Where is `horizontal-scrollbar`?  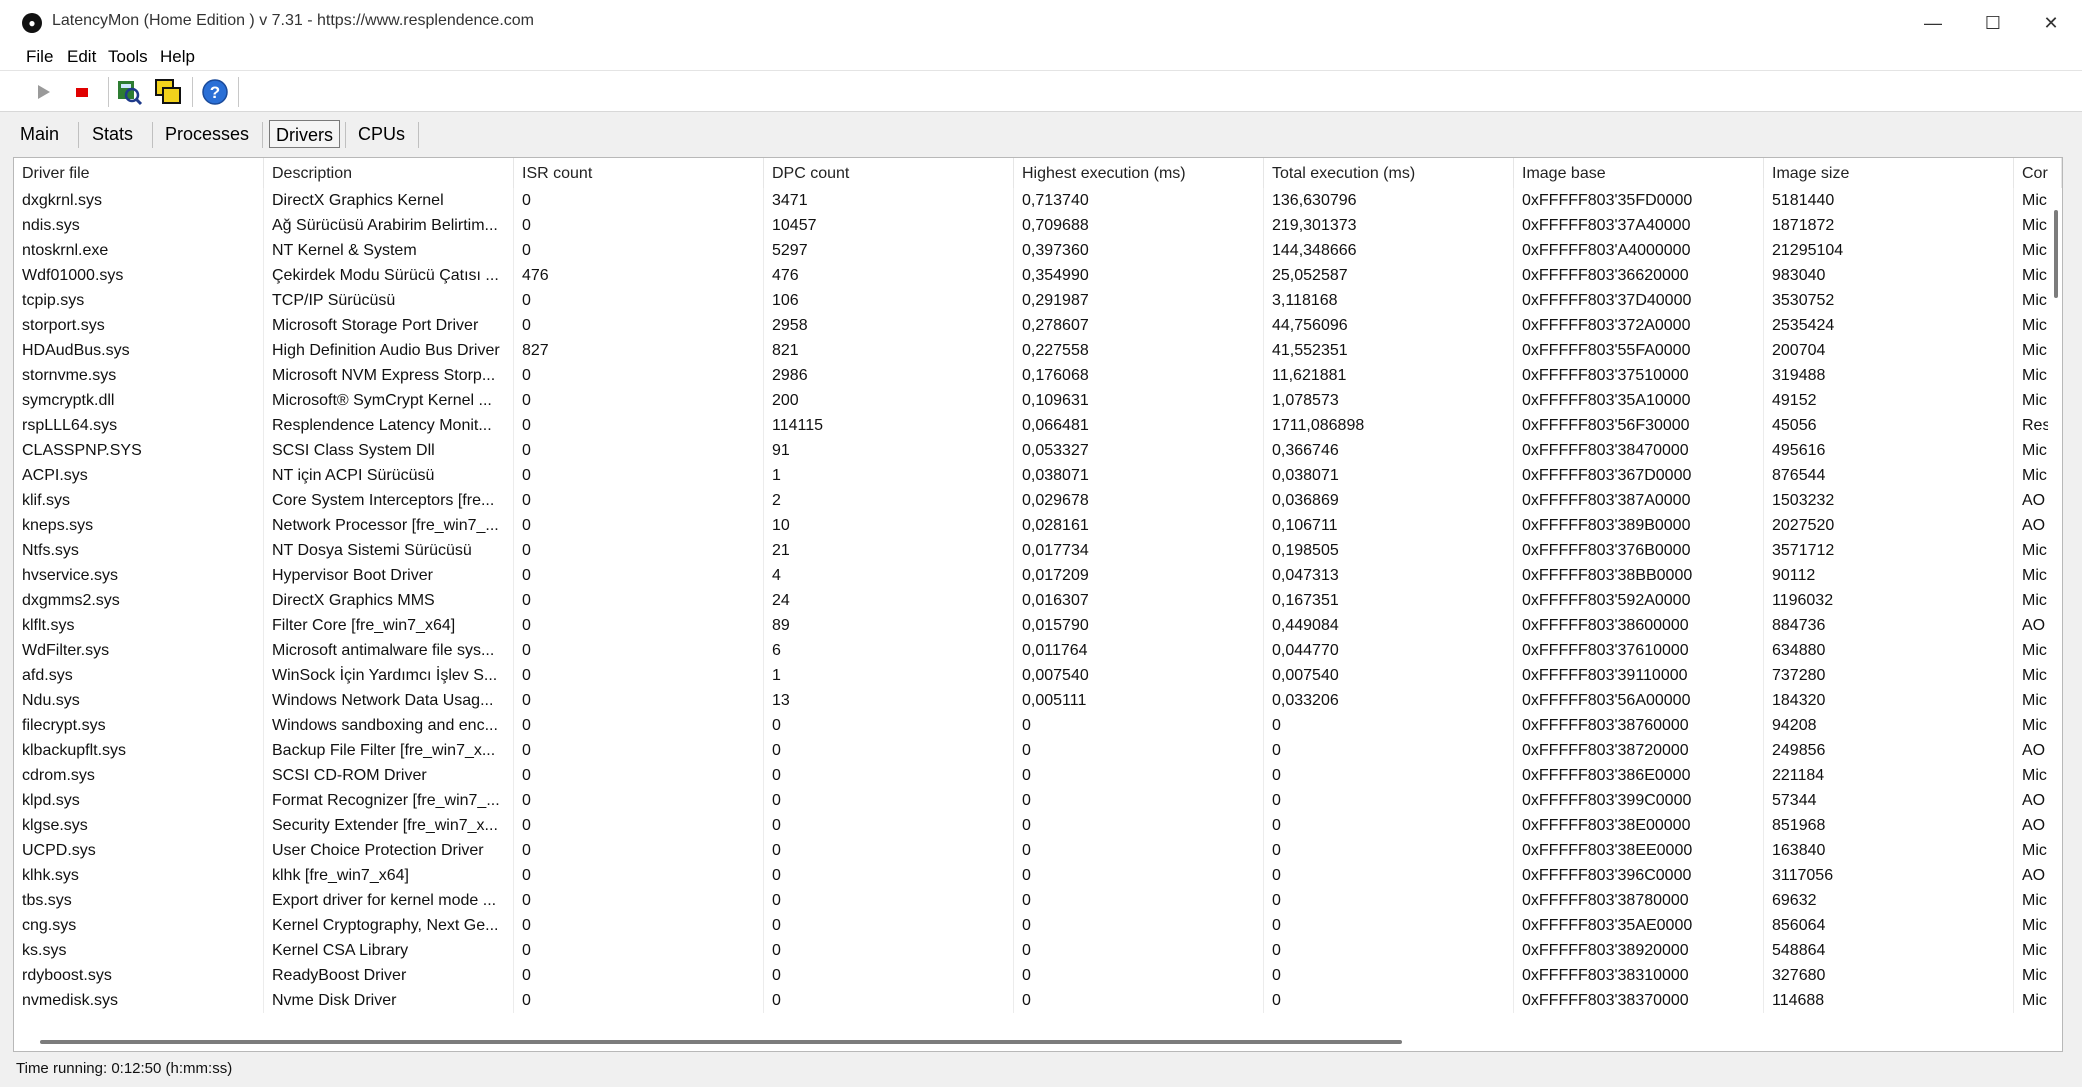 horizontal-scrollbar is located at coordinates (1031, 1041).